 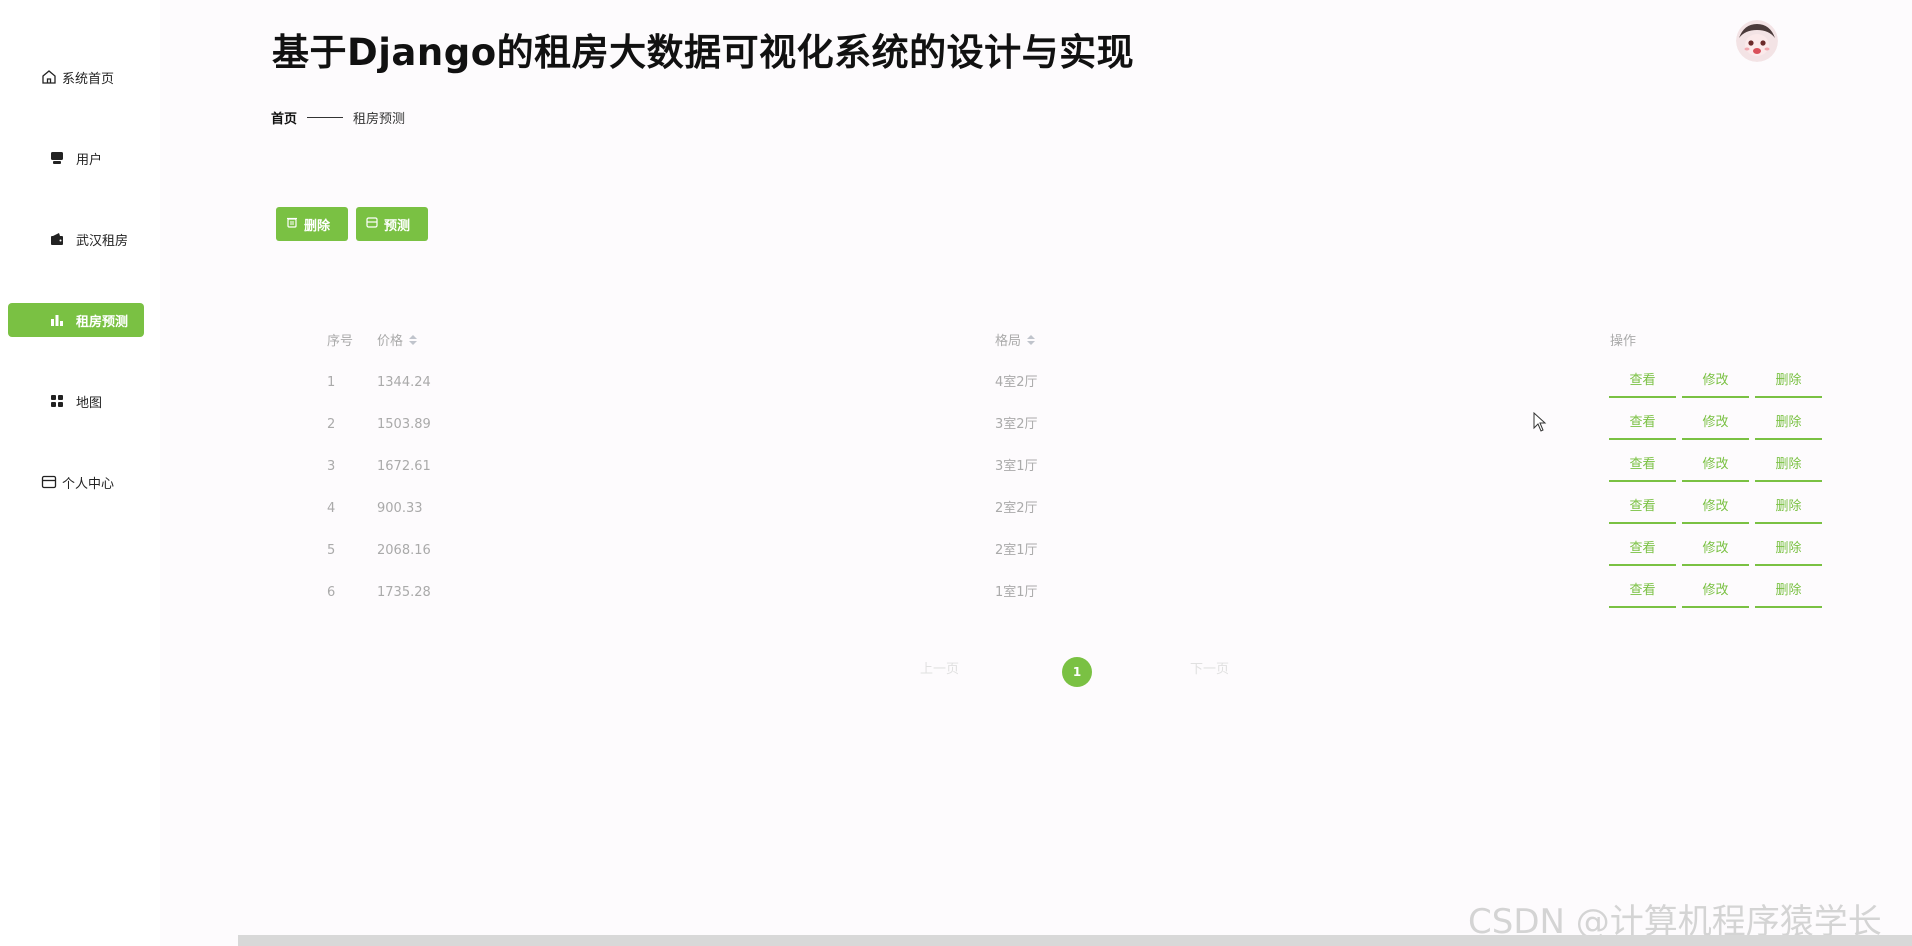 I want to click on column-header-label: 序号, so click(x=340, y=341).